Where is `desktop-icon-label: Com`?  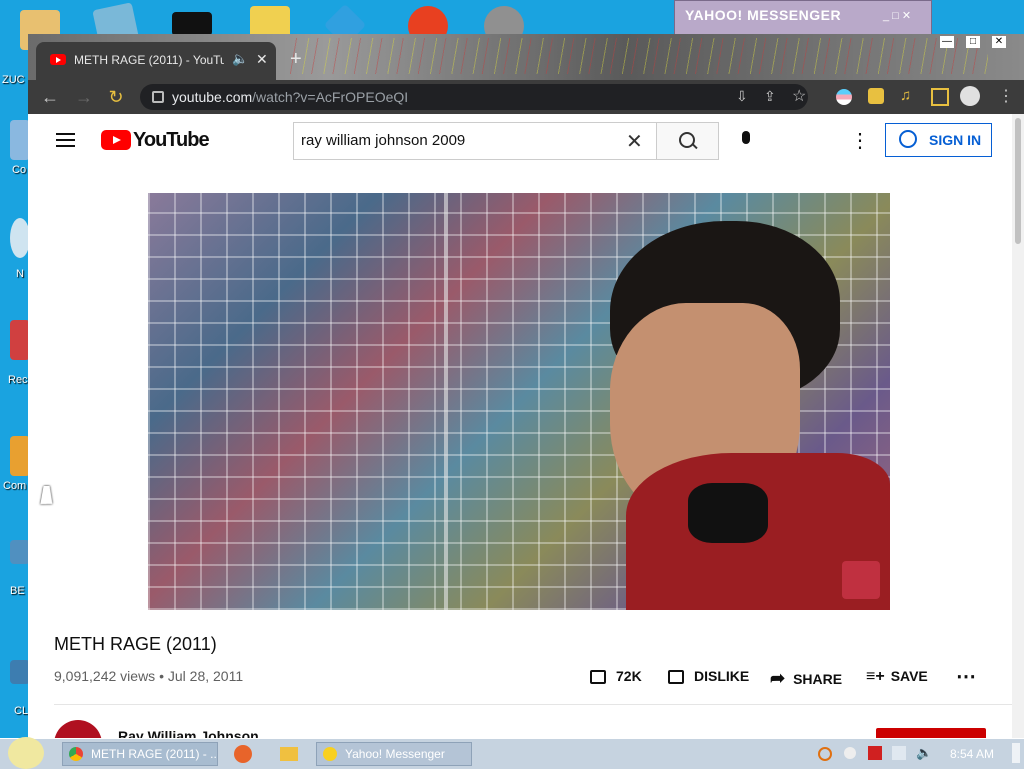 desktop-icon-label: Com is located at coordinates (15, 486).